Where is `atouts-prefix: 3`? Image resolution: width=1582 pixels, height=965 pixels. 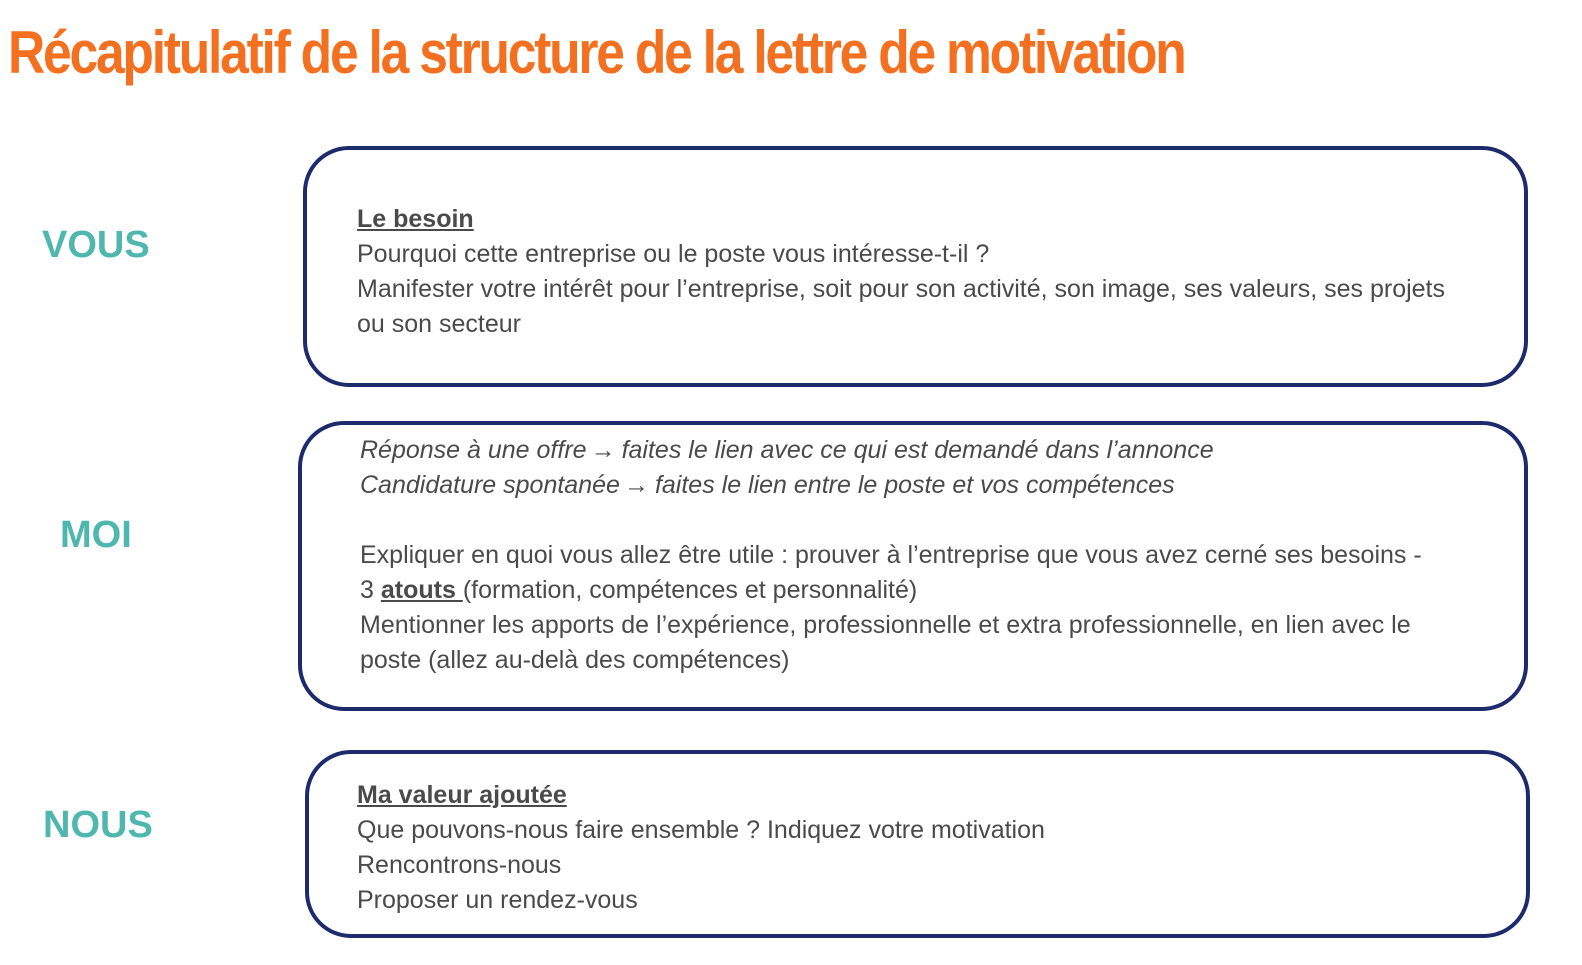
atouts-prefix: 3 is located at coordinates (370, 590).